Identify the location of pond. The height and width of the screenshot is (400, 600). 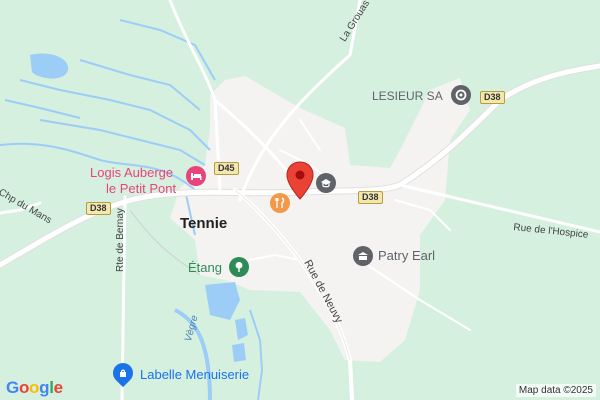
(49, 66).